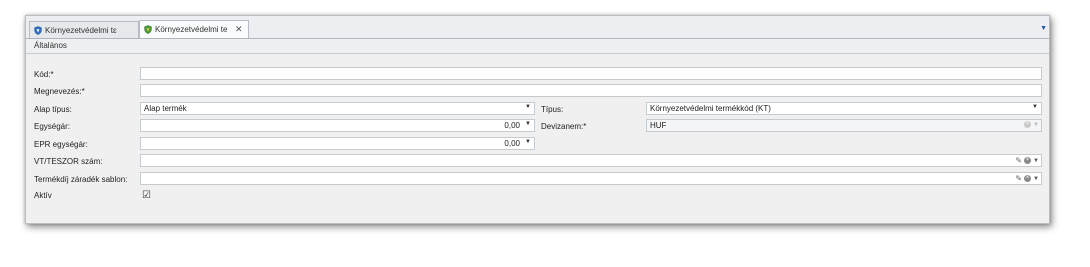  I want to click on group-header: Általános, so click(537, 46).